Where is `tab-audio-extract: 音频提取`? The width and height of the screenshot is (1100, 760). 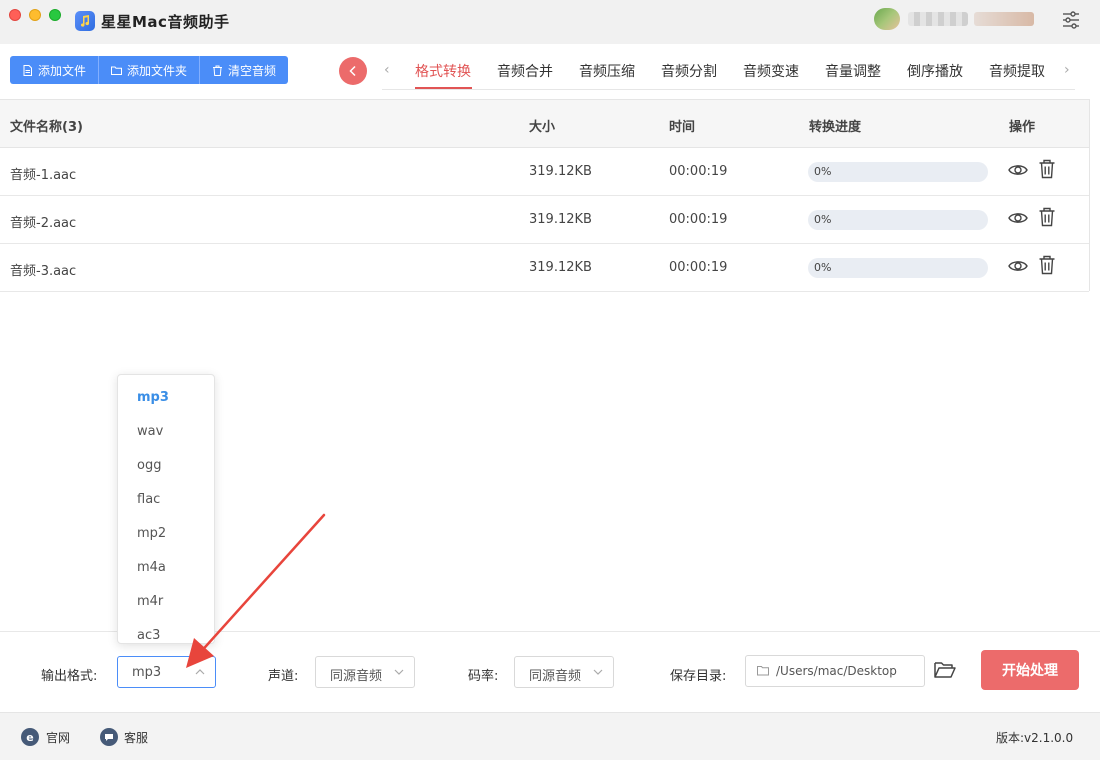 tab-audio-extract: 音频提取 is located at coordinates (1017, 71).